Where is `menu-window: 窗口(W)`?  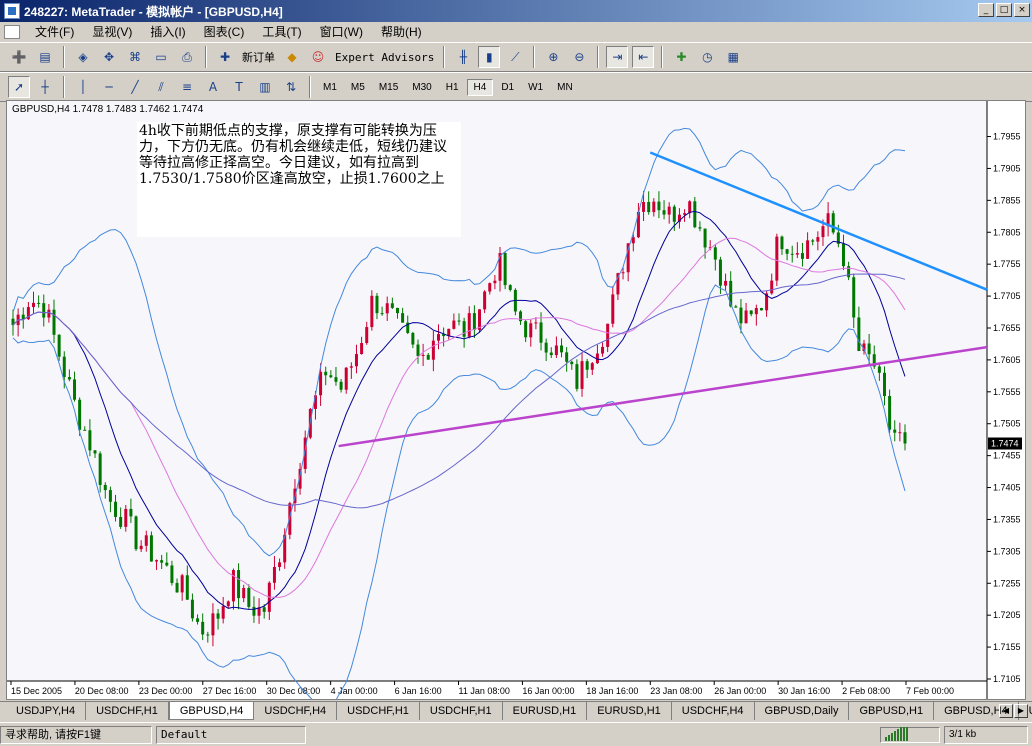 menu-window: 窗口(W) is located at coordinates (341, 32).